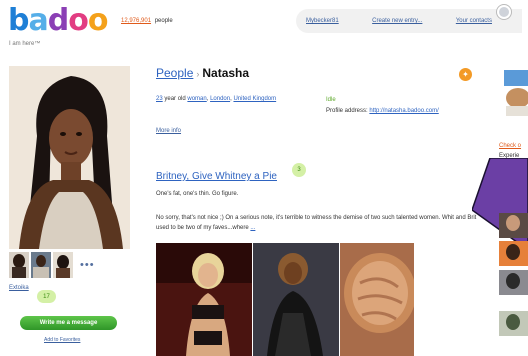 The image size is (528, 356). What do you see at coordinates (68, 323) in the screenshot?
I see `write-message-button: Write me a message` at bounding box center [68, 323].